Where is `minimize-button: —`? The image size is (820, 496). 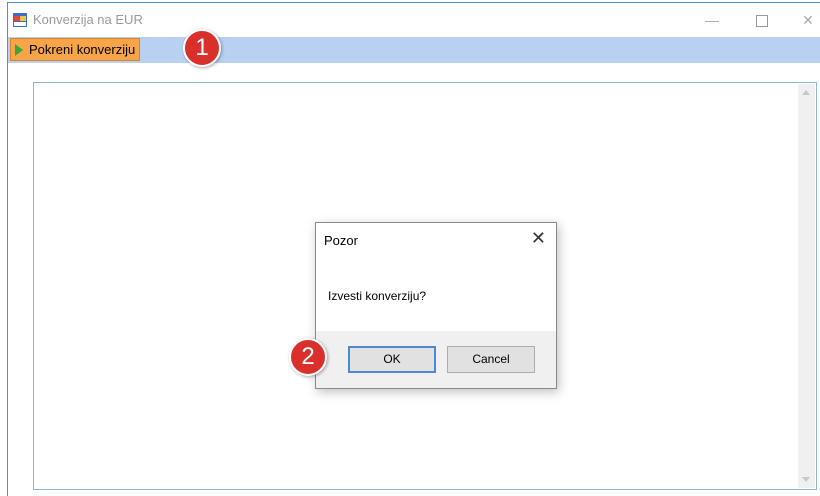
minimize-button: — is located at coordinates (712, 20).